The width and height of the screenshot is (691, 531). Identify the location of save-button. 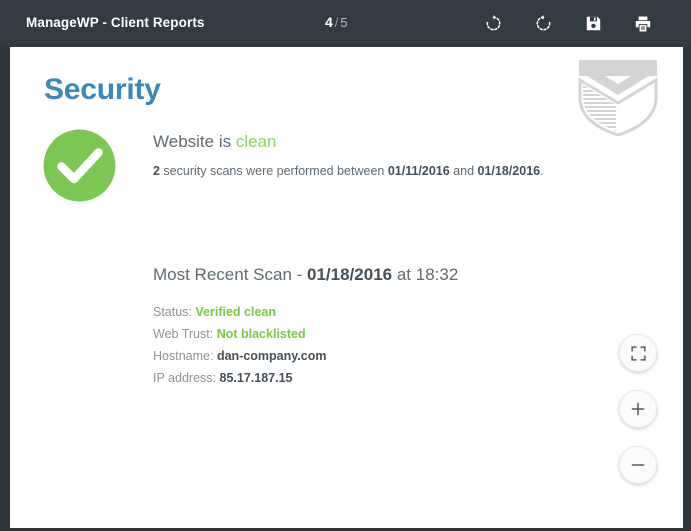
(593, 24).